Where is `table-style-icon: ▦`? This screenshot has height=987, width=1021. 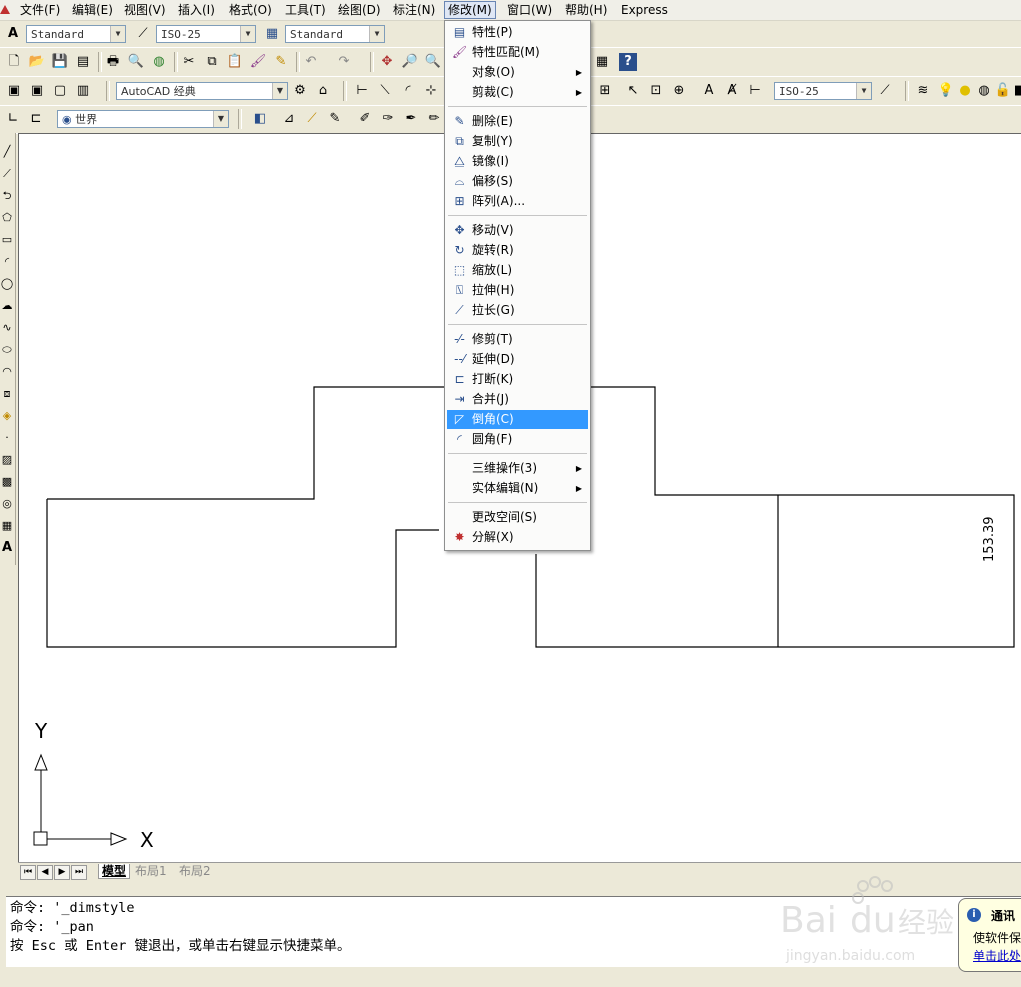 table-style-icon: ▦ is located at coordinates (272, 34).